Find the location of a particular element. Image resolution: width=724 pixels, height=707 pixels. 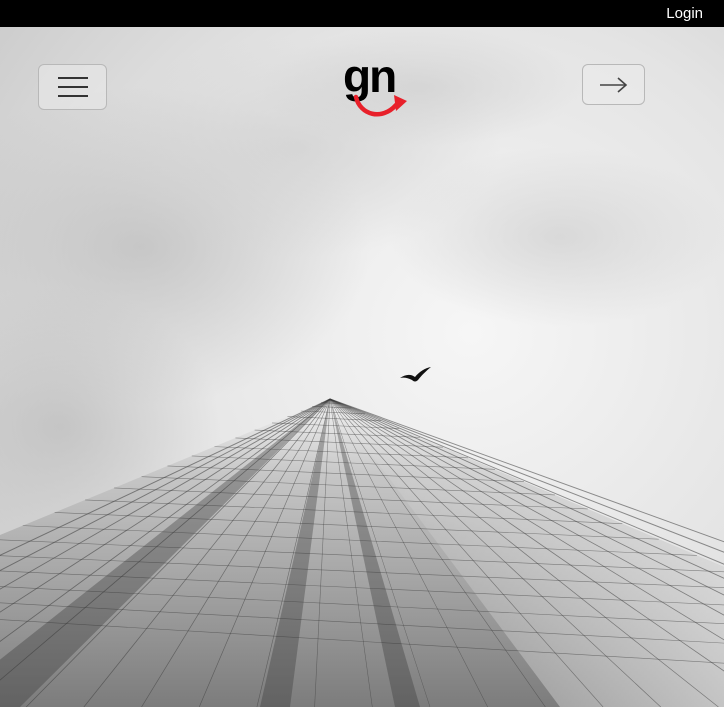

menu-button is located at coordinates (72, 87).